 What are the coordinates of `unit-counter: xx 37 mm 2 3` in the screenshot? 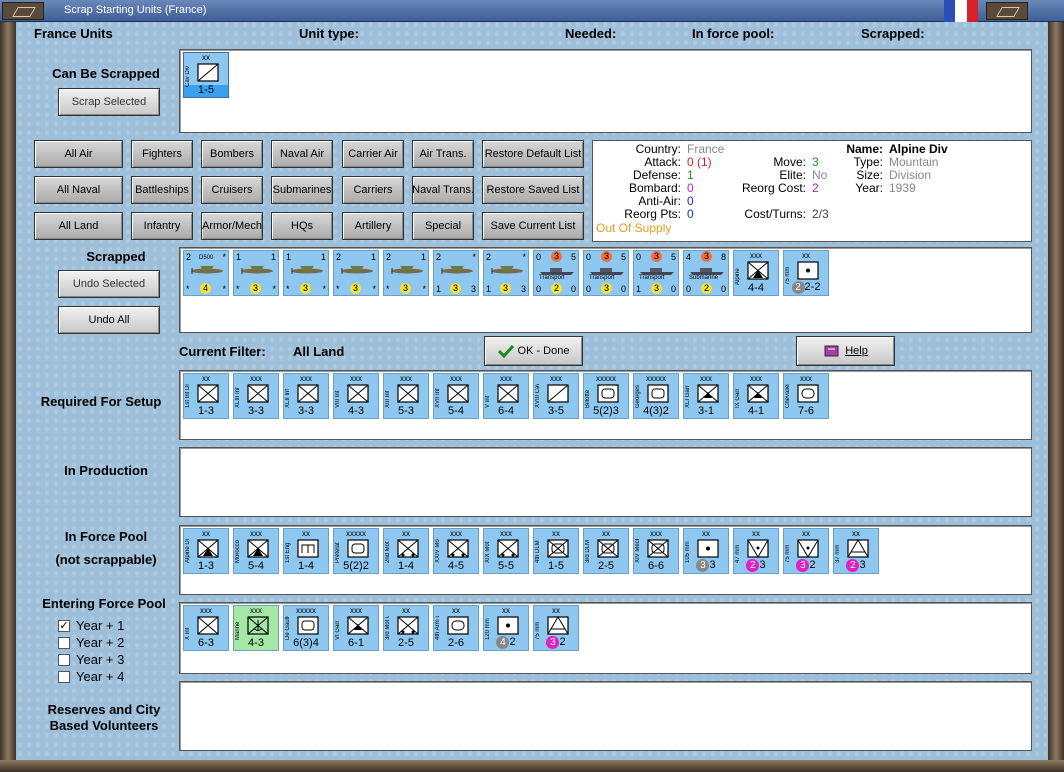 It's located at (856, 551).